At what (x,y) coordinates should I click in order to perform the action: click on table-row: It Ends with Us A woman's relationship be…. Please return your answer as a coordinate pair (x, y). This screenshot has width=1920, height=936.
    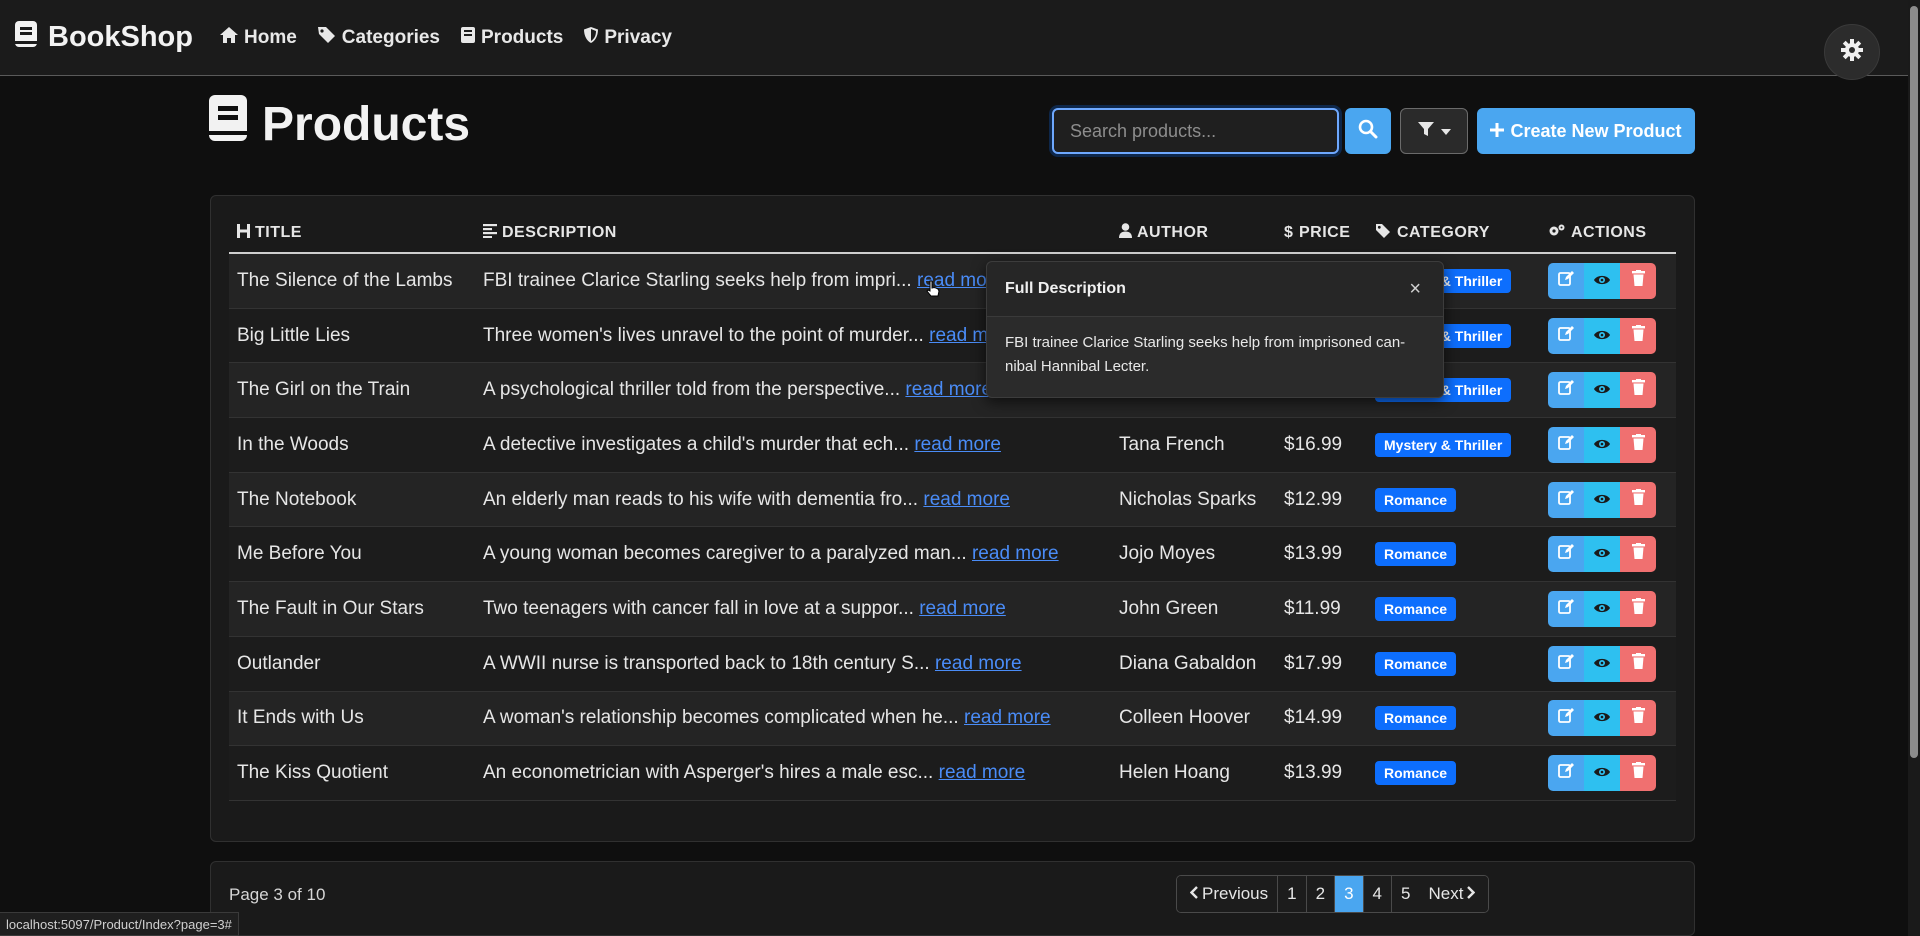
    Looking at the image, I should click on (952, 719).